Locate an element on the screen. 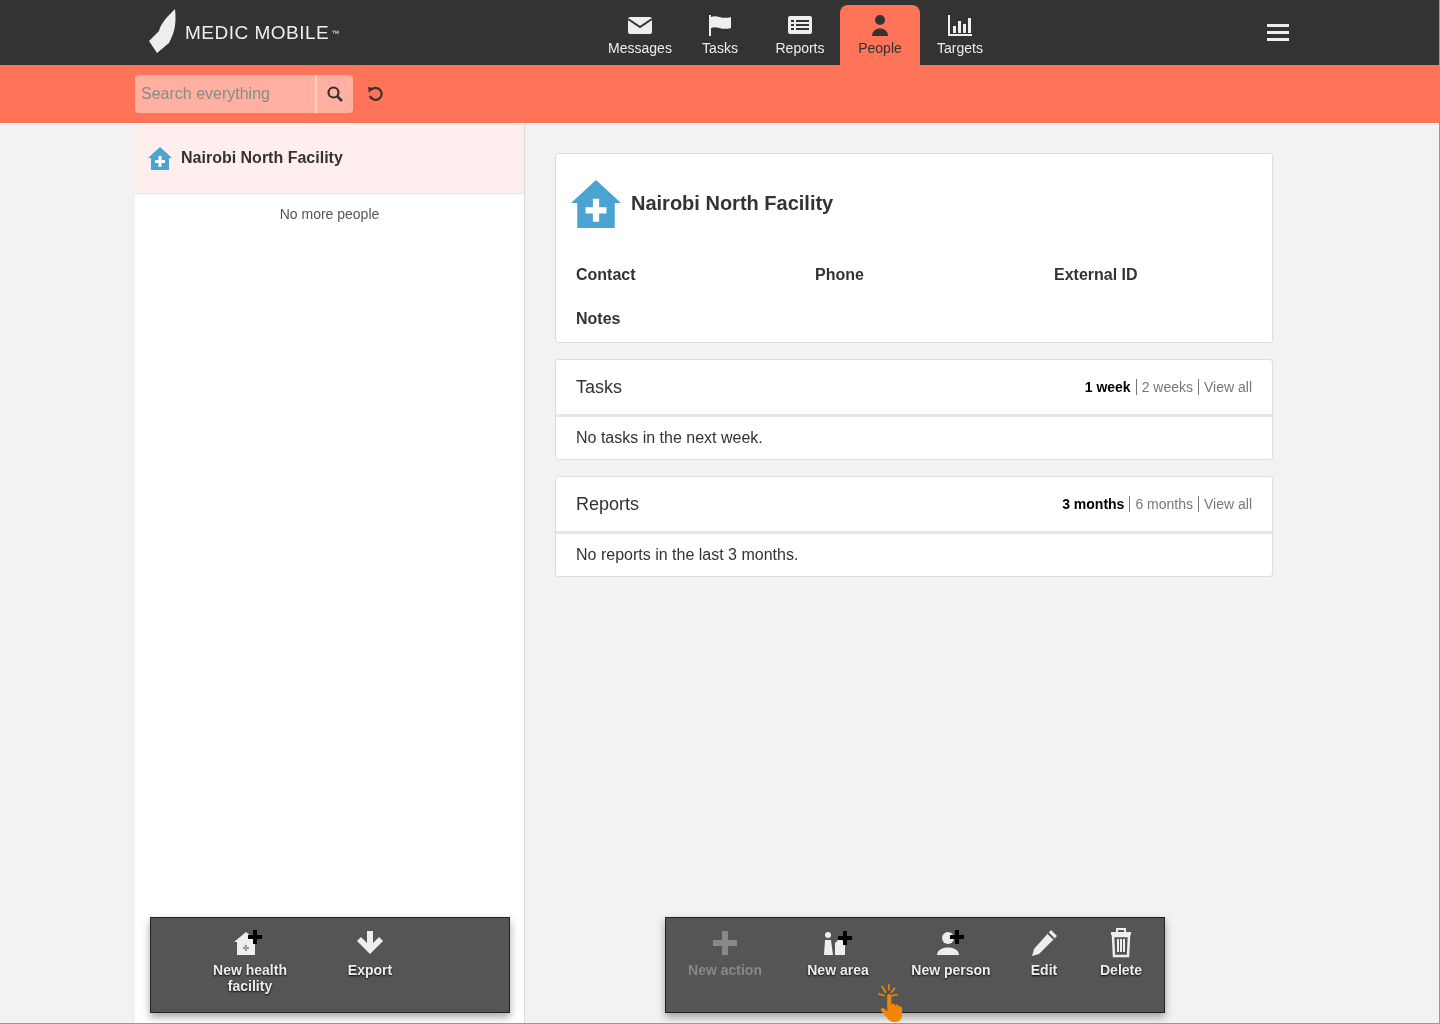  nav-tab: Targets is located at coordinates (960, 35).